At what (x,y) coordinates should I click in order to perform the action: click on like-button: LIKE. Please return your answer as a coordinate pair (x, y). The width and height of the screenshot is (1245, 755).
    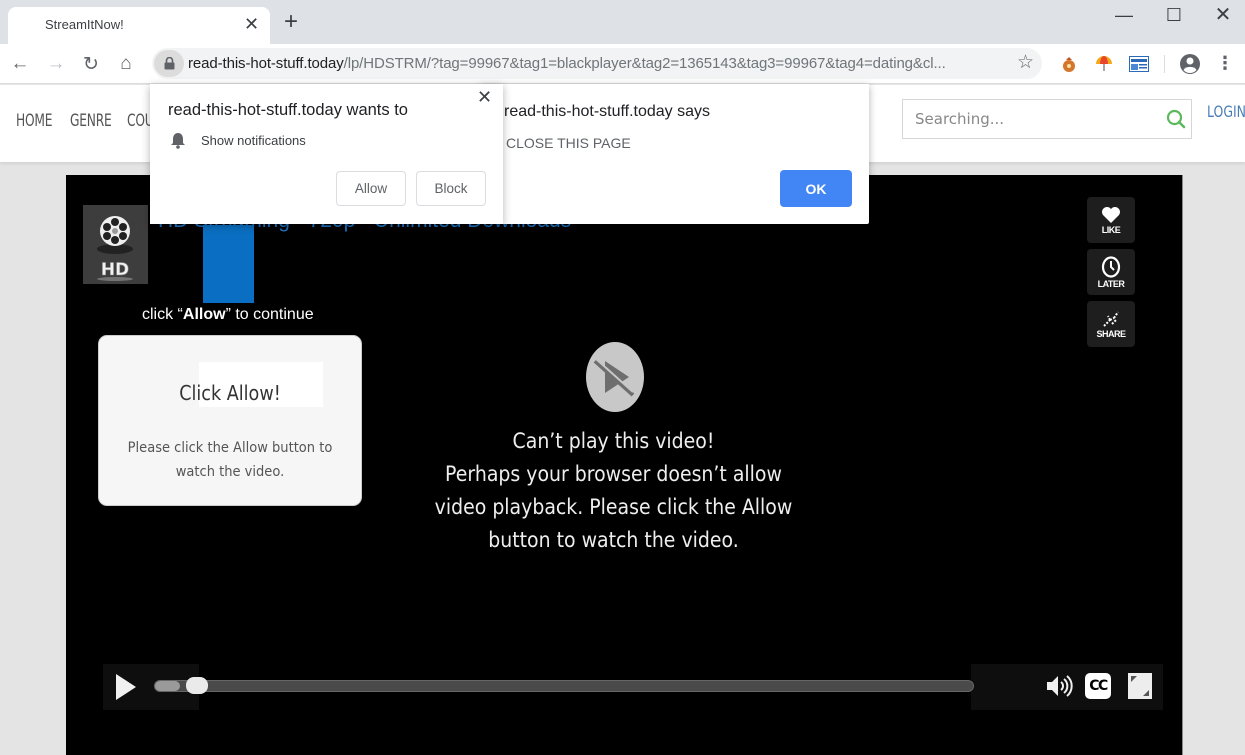
    Looking at the image, I should click on (1111, 220).